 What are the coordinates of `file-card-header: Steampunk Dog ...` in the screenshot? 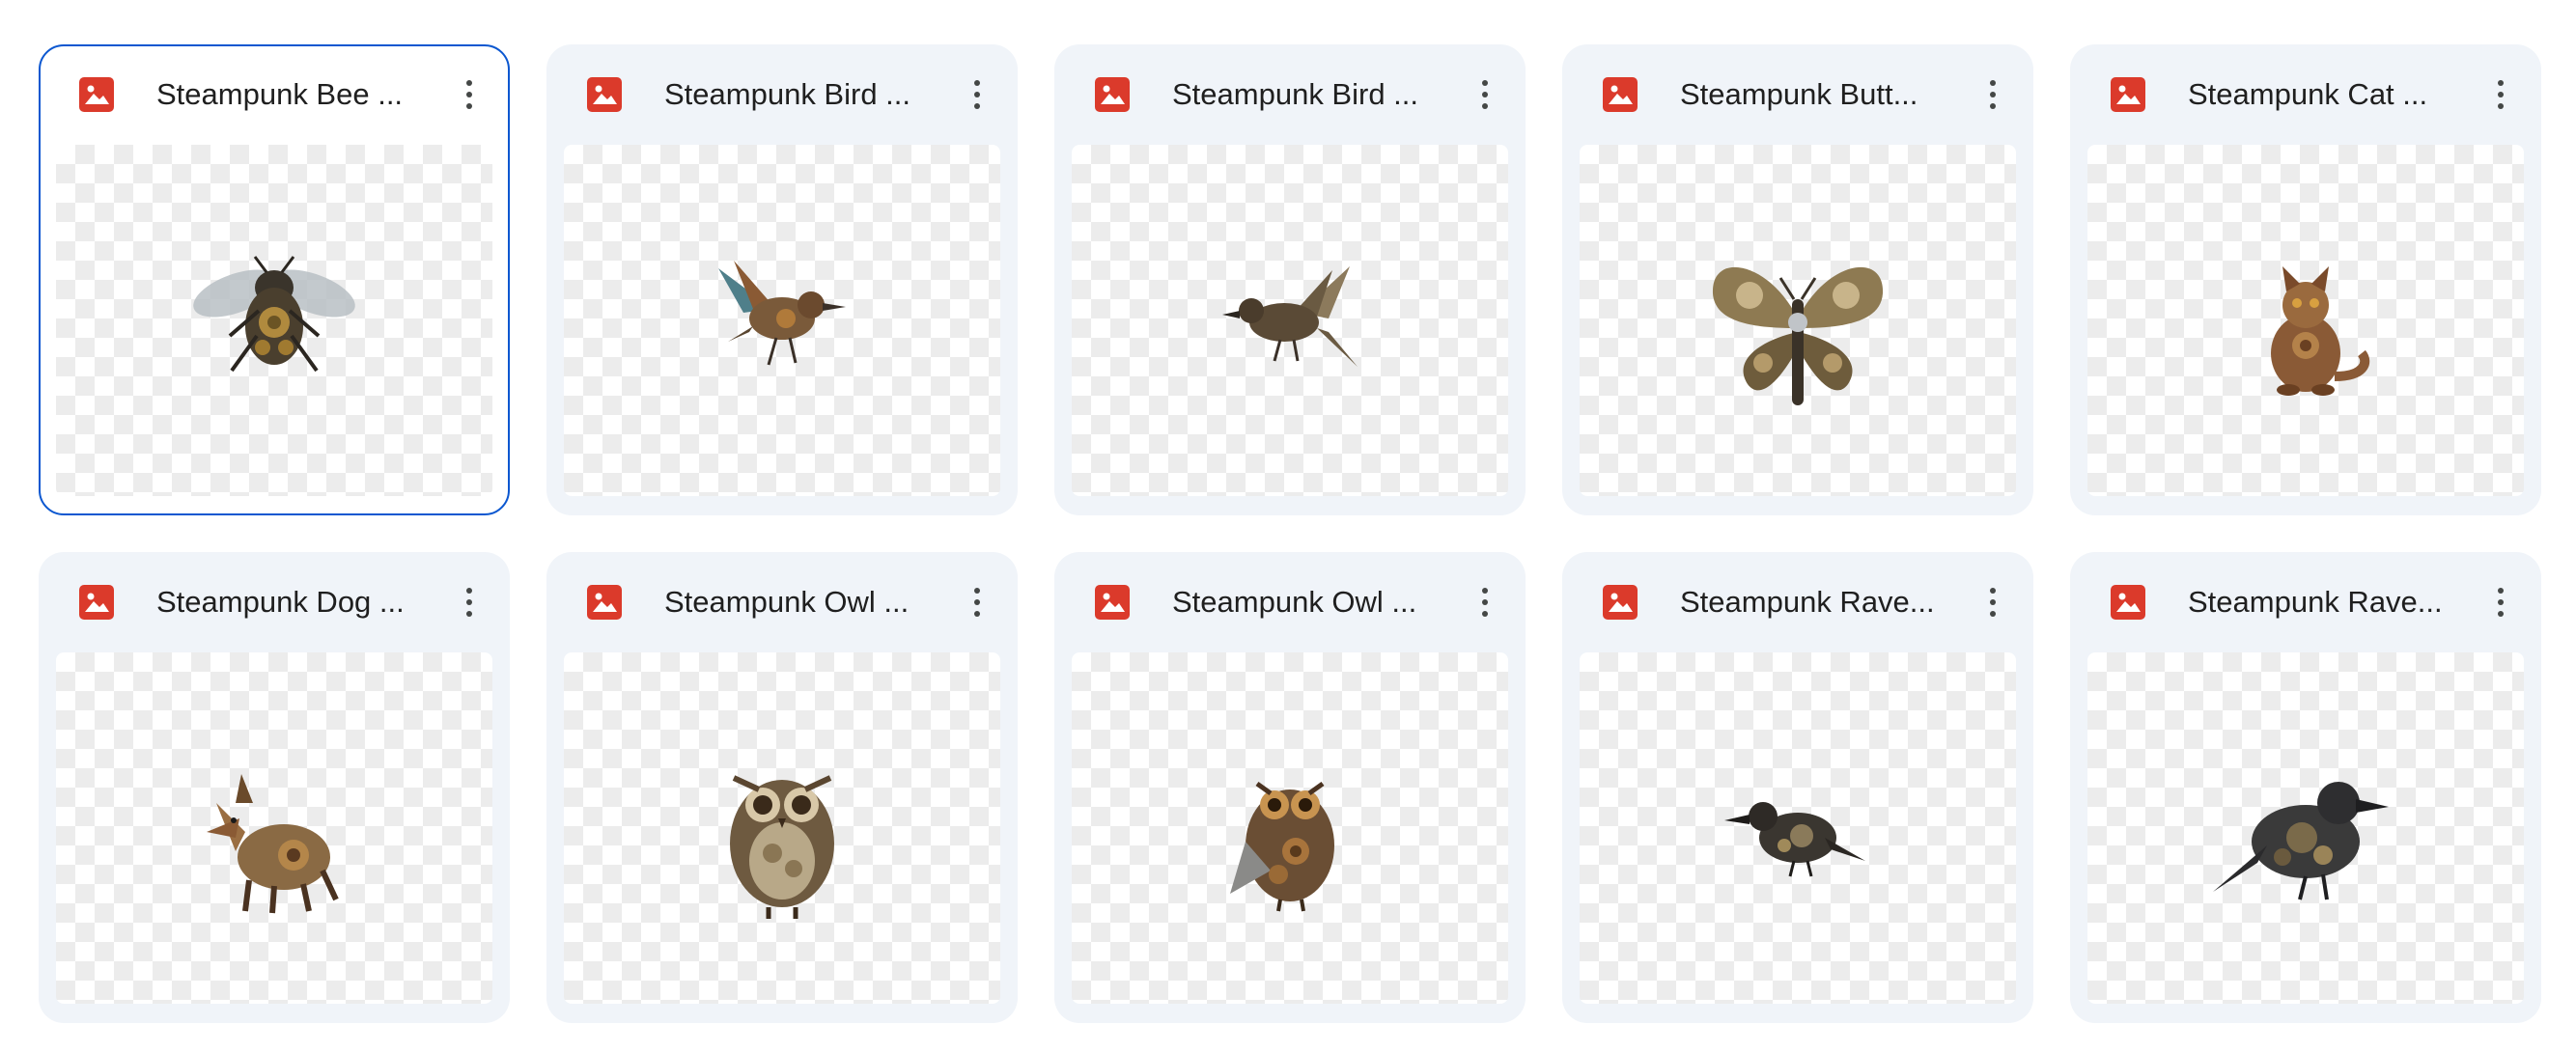 It's located at (274, 602).